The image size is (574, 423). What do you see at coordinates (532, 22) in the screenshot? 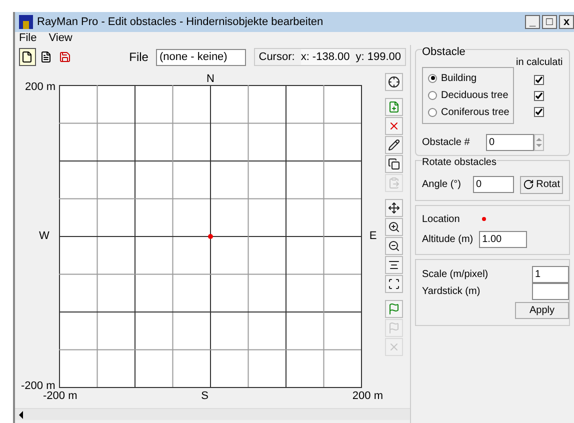
I see `window-control: _` at bounding box center [532, 22].